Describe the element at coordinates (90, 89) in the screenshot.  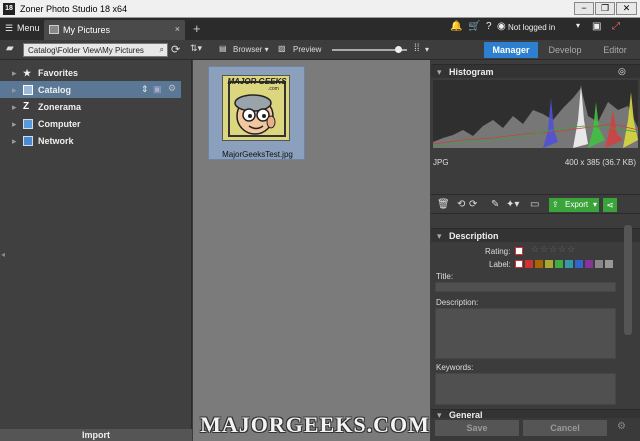
I see `nav-item-catalog: ▸ Catalog ⇕ ▣ ⚙` at that location.